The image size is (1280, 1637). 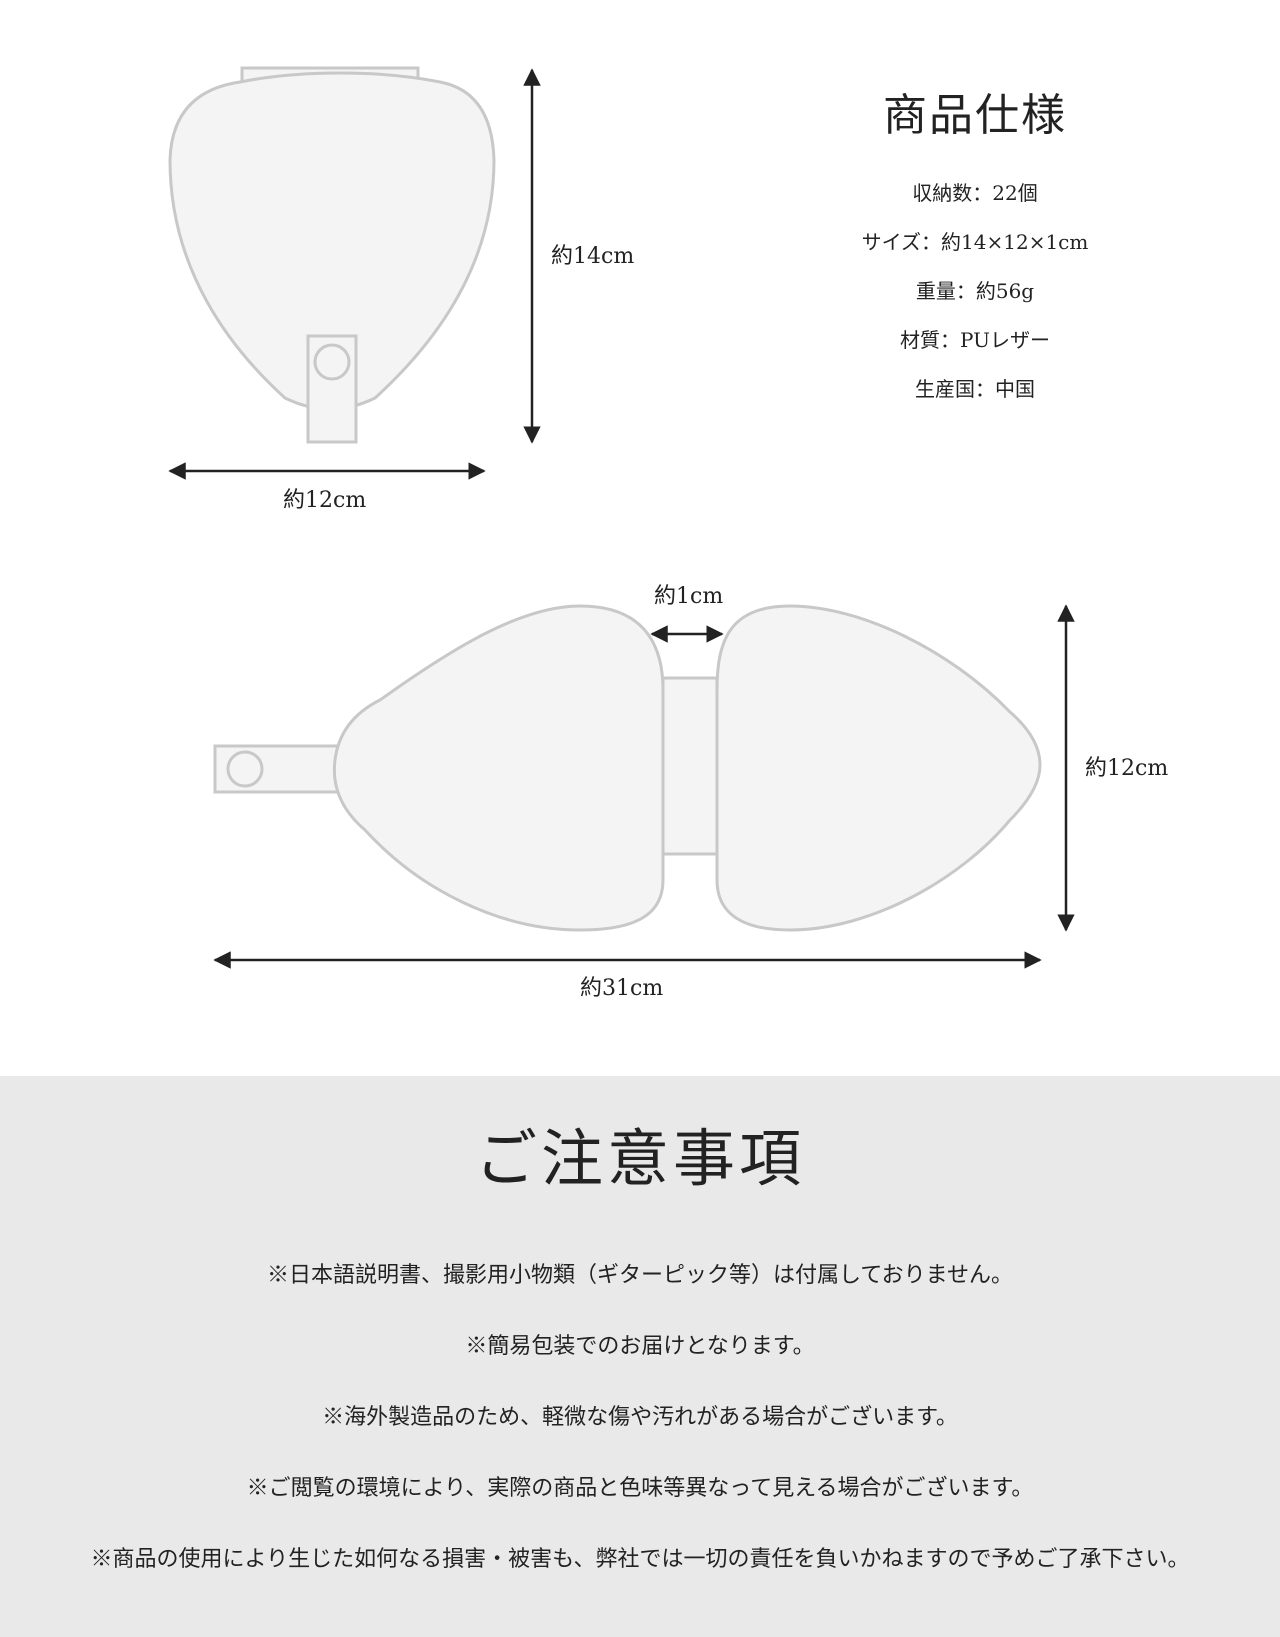 I want to click on spec-item-size: サイズ：約14×12×1cm, so click(x=975, y=241).